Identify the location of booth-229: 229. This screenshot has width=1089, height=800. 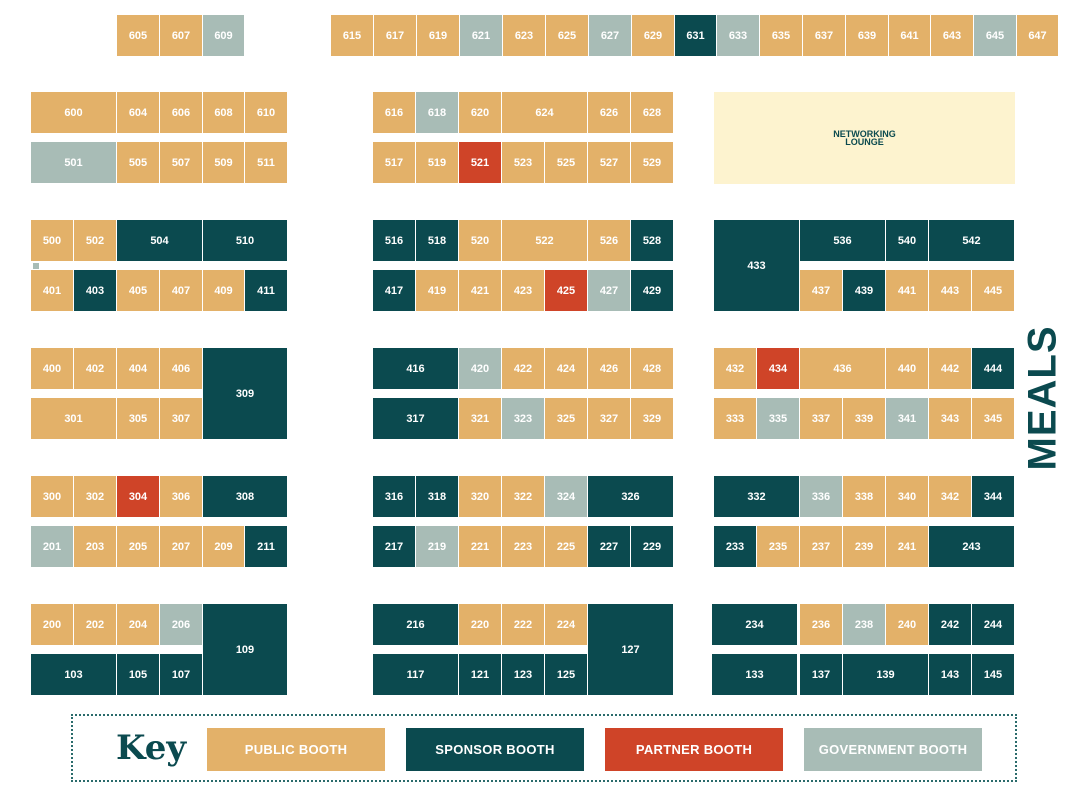
(652, 547).